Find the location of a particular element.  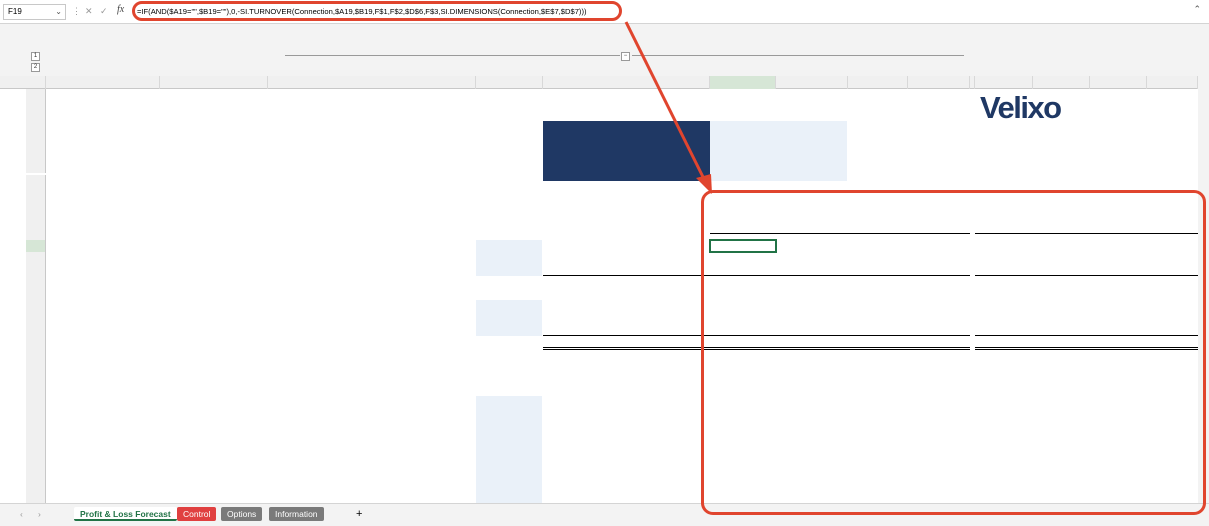

column-header-k is located at coordinates (1004, 82).